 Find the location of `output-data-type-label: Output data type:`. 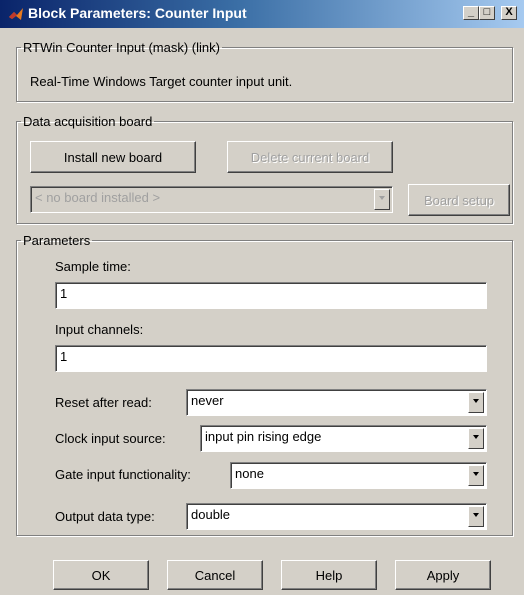

output-data-type-label: Output data type: is located at coordinates (105, 516).